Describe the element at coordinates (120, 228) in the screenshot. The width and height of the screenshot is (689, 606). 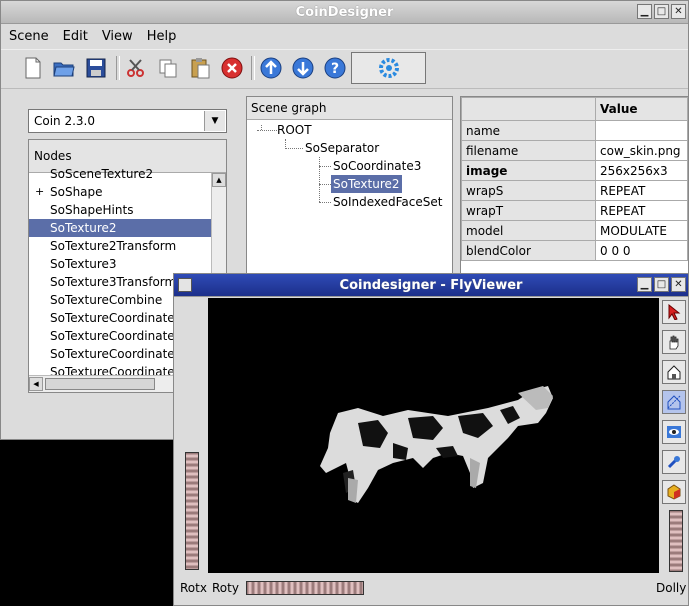
I see `node-list-item-selected: SoTexture2` at that location.